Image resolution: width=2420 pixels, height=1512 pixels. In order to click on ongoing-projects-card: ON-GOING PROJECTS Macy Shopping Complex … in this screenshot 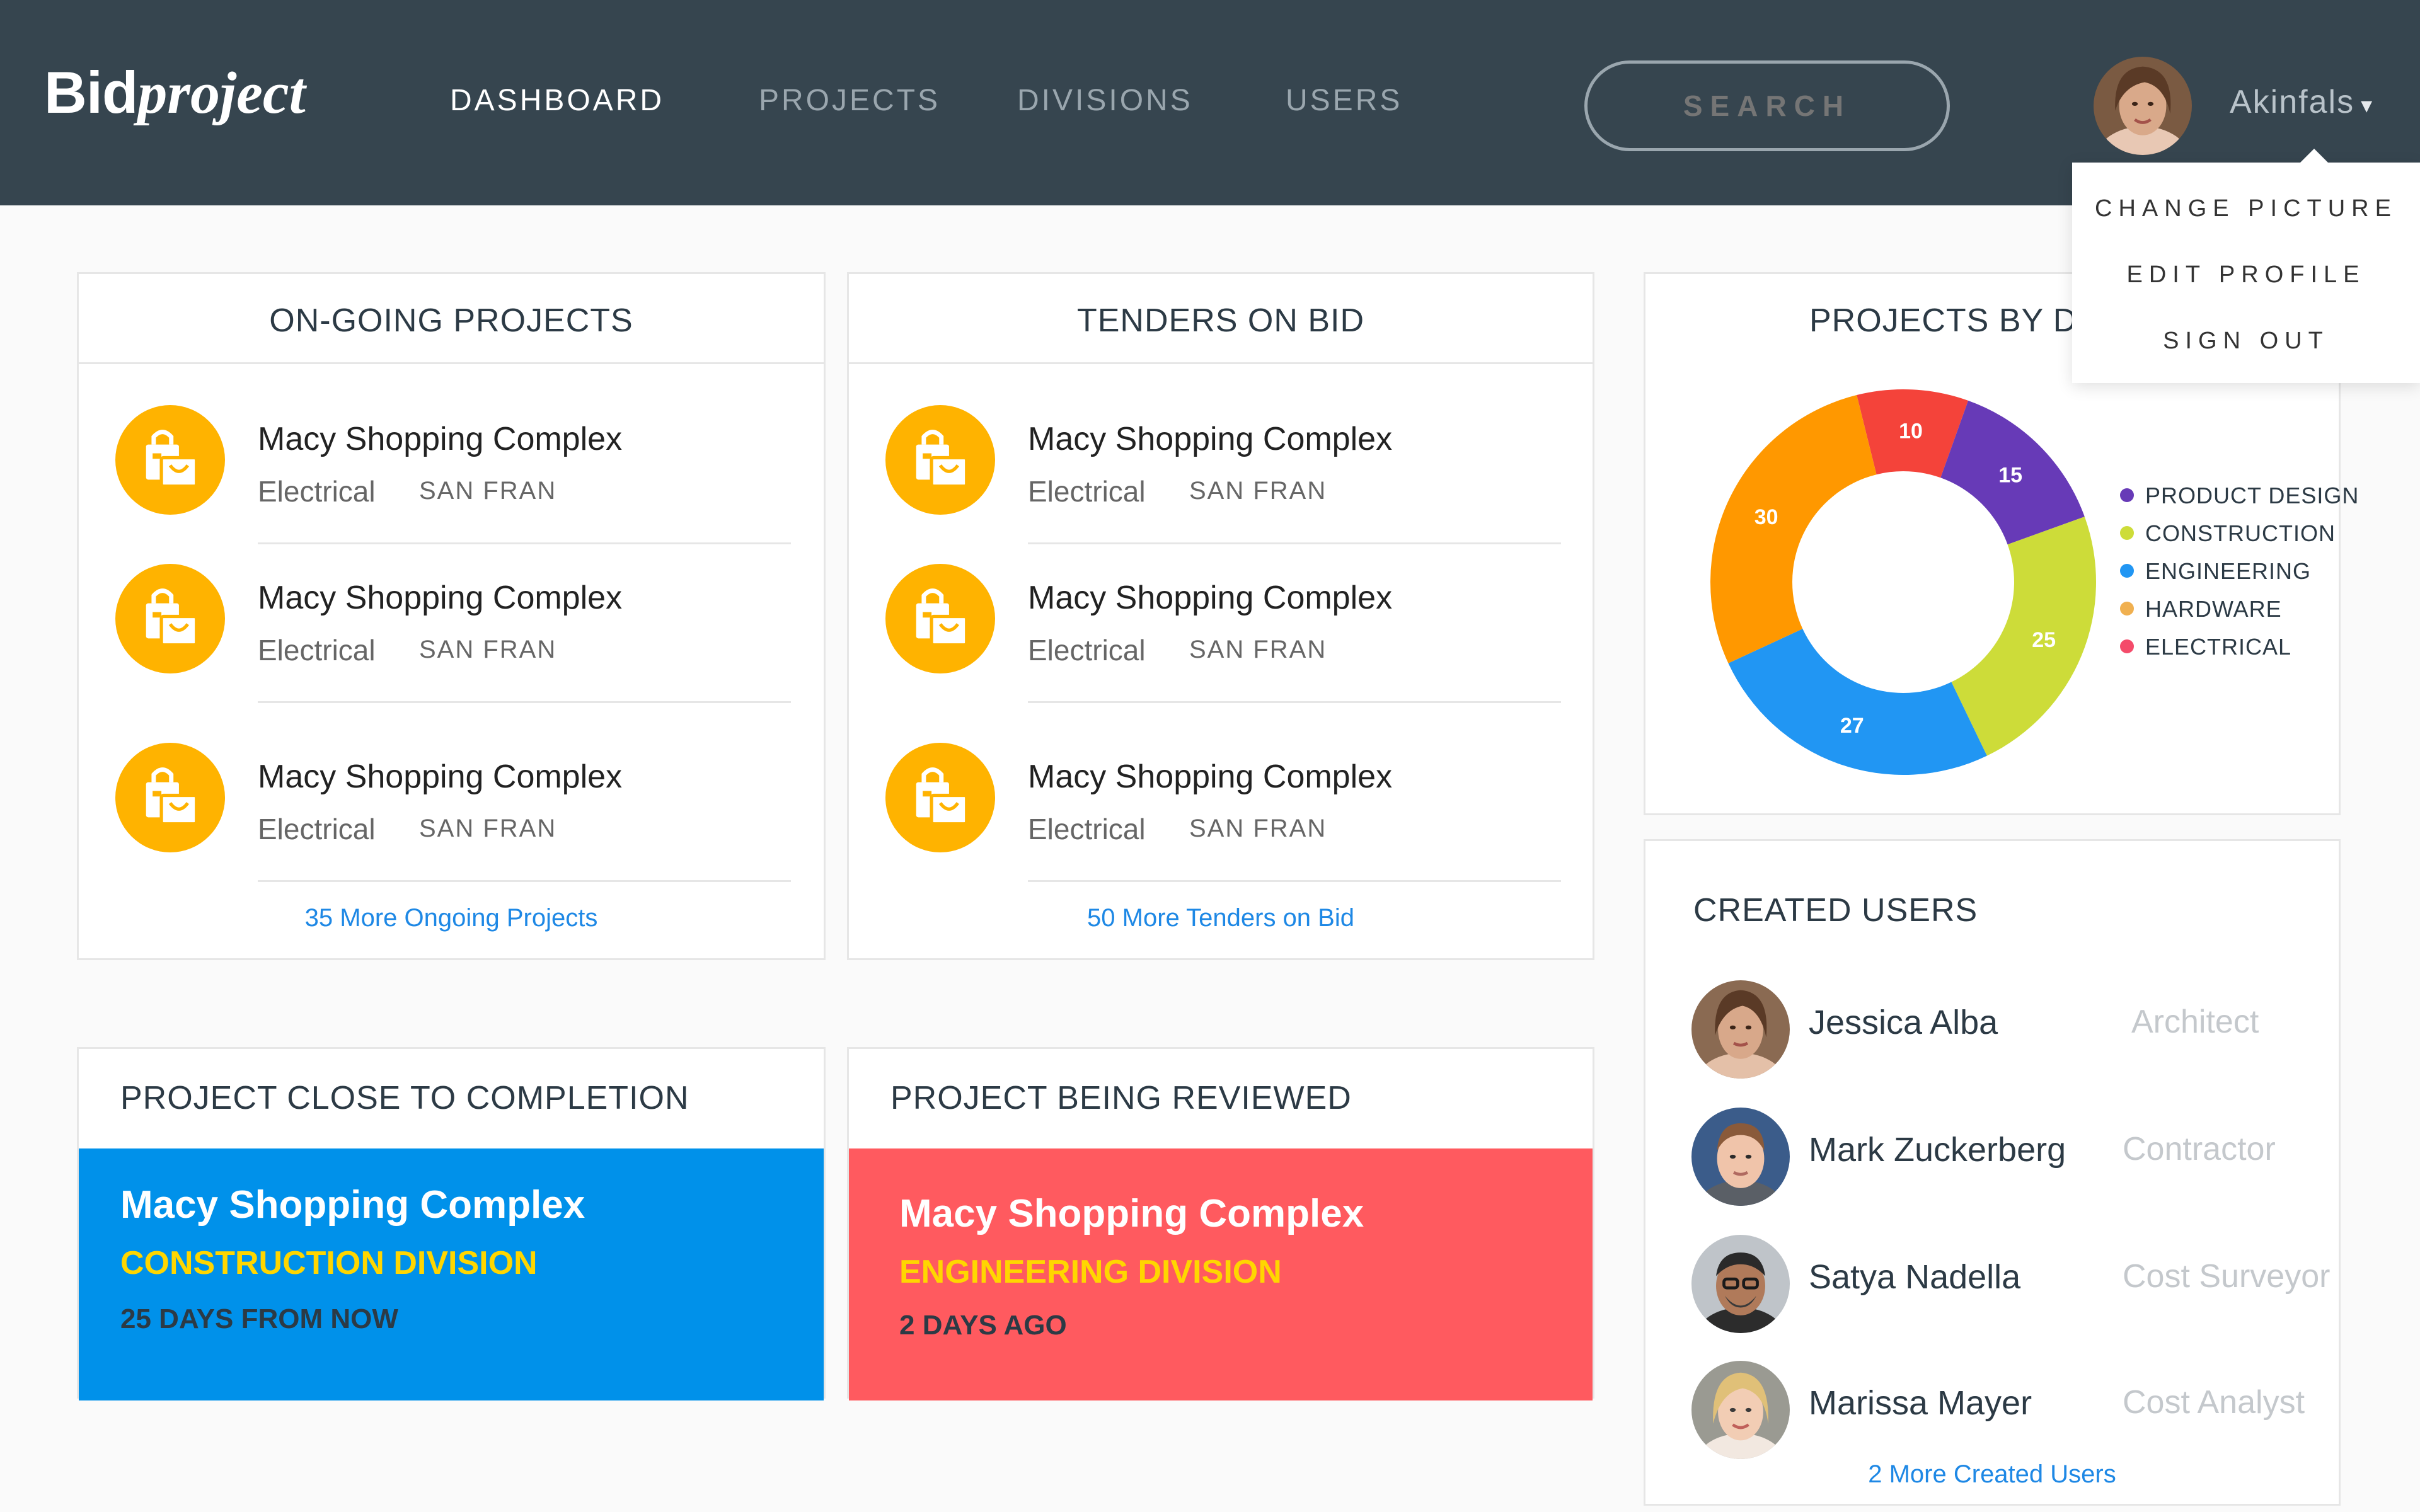, I will do `click(452, 616)`.